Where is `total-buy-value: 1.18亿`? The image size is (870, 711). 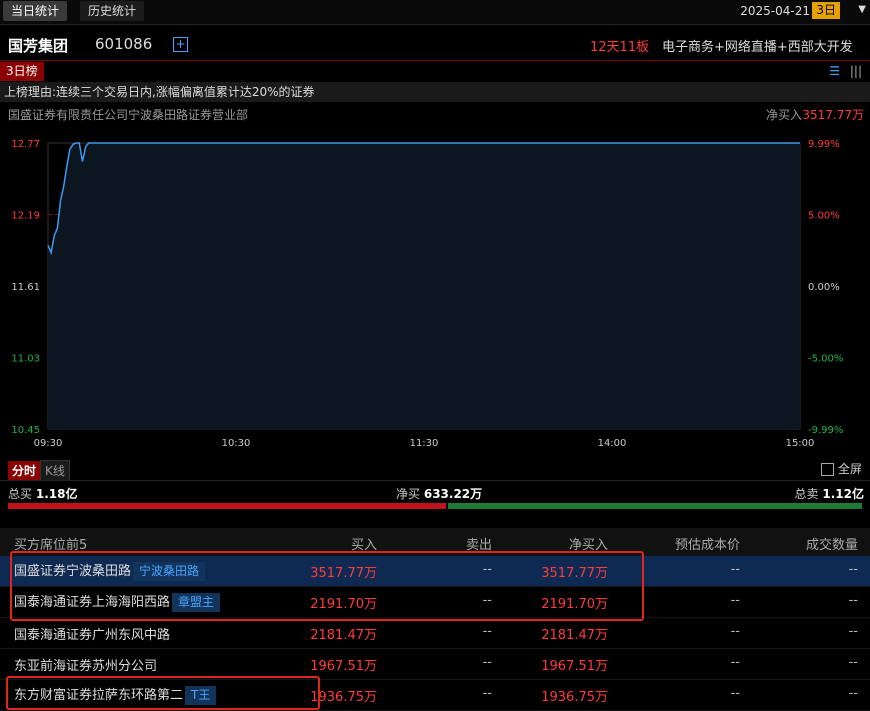
total-buy-value: 1.18亿 is located at coordinates (56, 494).